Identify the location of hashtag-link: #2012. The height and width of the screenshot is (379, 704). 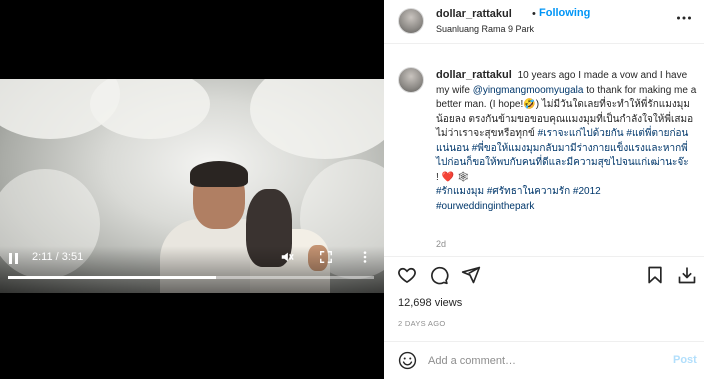
(587, 191).